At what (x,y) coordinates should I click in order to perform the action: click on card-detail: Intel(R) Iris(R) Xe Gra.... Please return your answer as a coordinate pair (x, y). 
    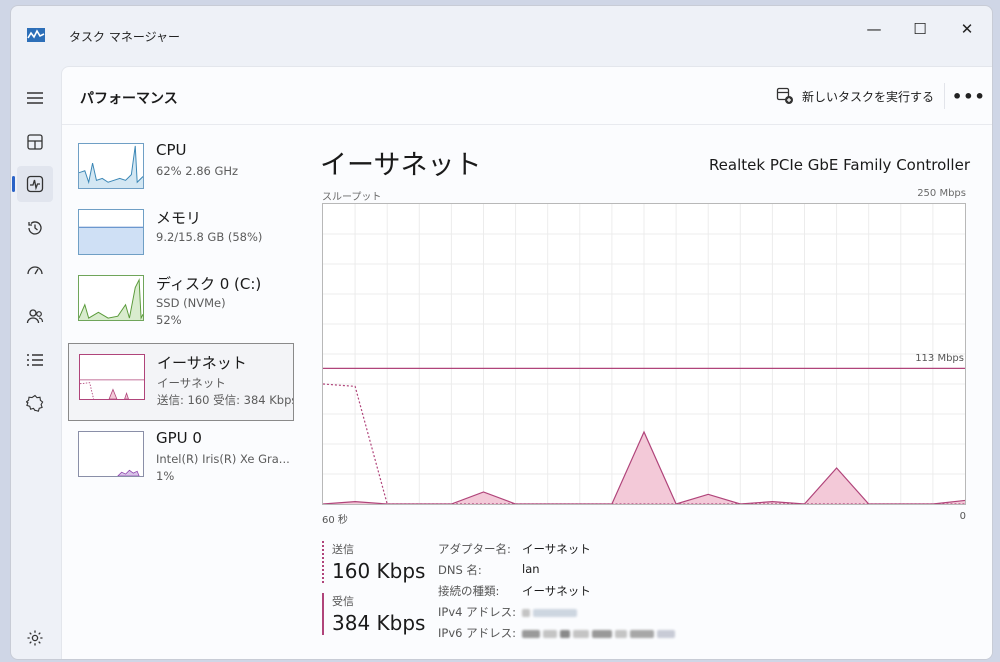
    Looking at the image, I should click on (223, 459).